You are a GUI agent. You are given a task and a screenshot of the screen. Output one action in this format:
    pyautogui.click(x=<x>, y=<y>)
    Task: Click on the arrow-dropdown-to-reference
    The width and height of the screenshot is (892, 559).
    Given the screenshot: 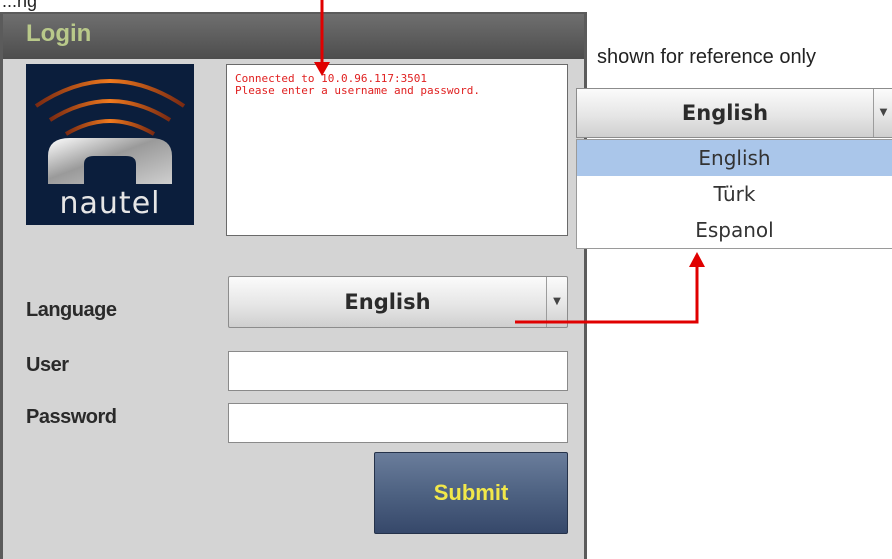 What is the action you would take?
    pyautogui.click(x=610, y=288)
    